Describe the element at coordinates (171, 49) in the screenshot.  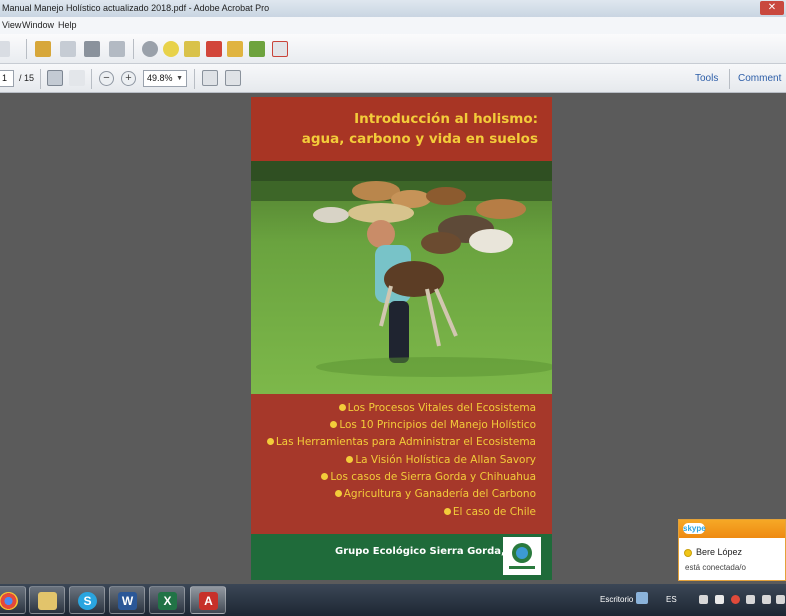
I see `comment-bubble-icon` at that location.